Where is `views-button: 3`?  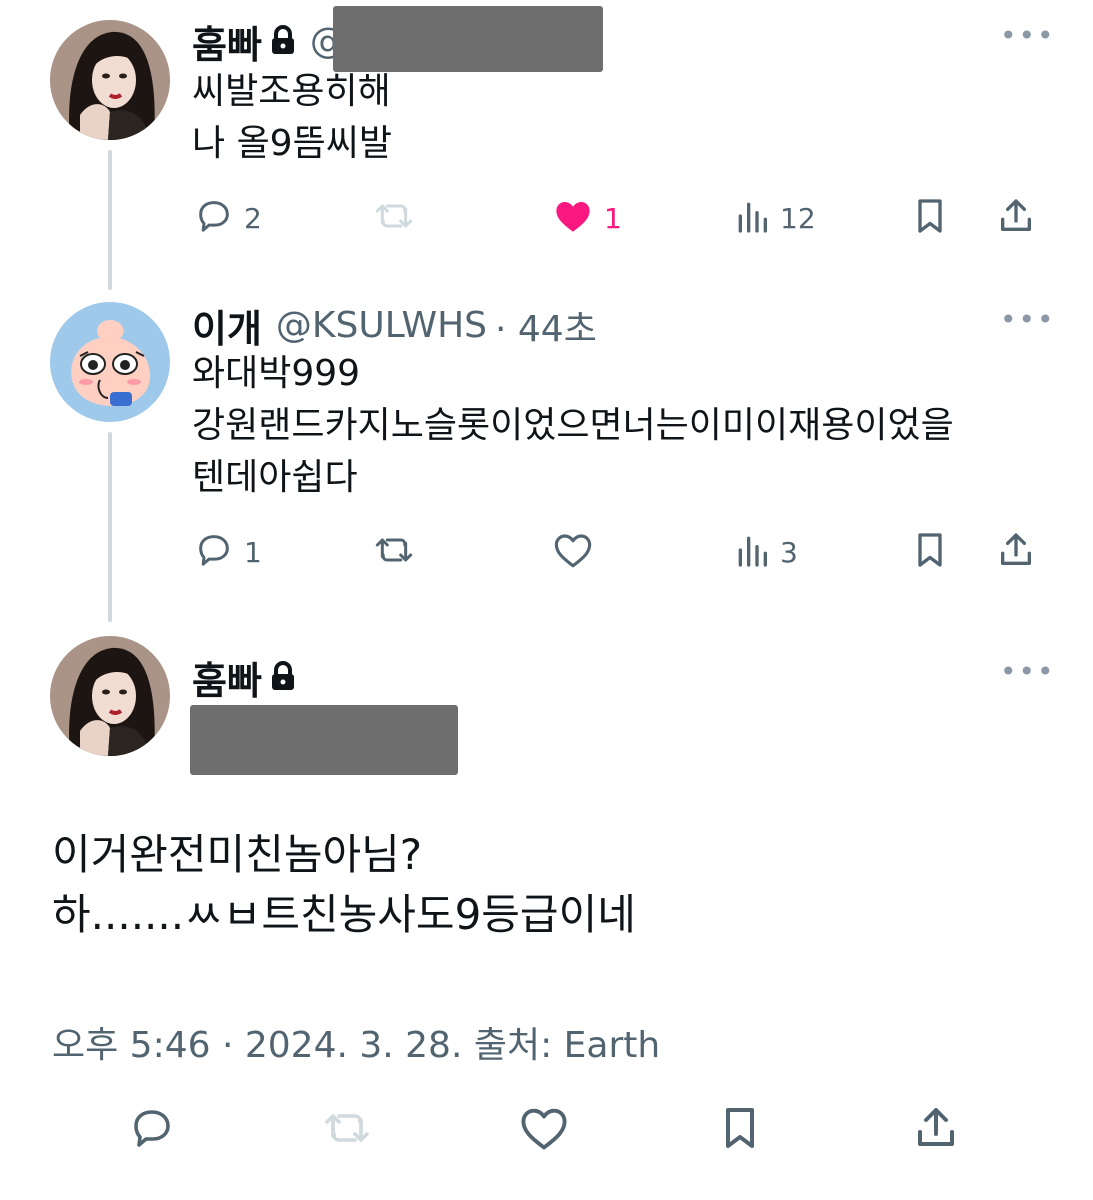 views-button: 3 is located at coordinates (766, 552).